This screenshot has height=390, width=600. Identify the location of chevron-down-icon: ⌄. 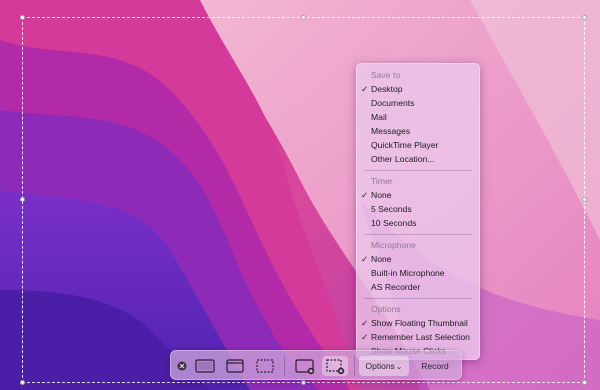
(399, 366).